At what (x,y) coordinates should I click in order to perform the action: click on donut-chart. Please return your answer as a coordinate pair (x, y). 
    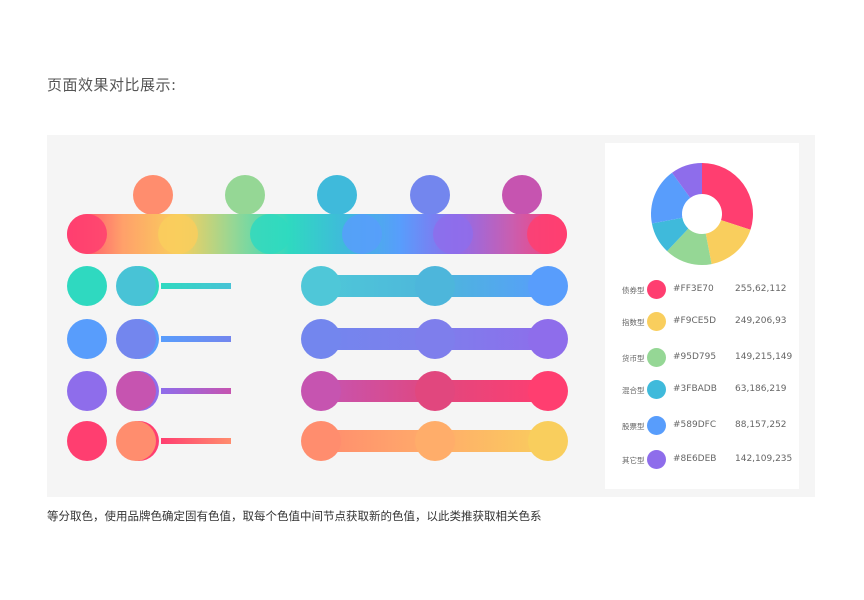
    Looking at the image, I should click on (702, 214).